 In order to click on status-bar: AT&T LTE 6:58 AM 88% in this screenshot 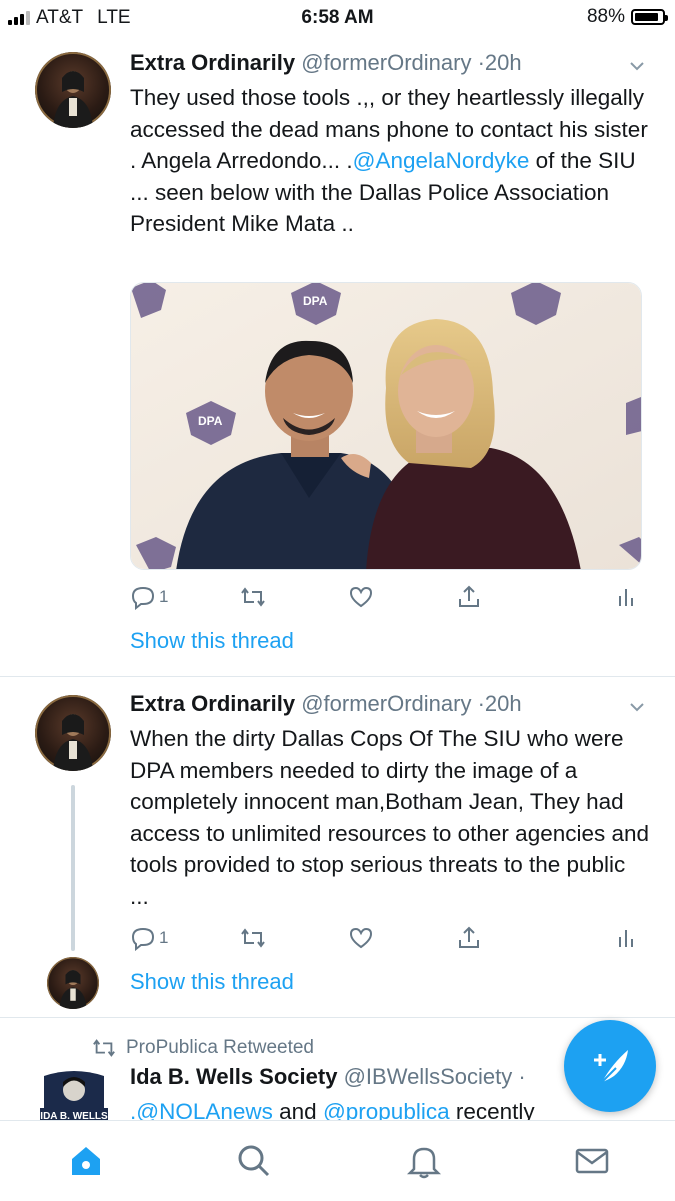, I will do `click(337, 18)`.